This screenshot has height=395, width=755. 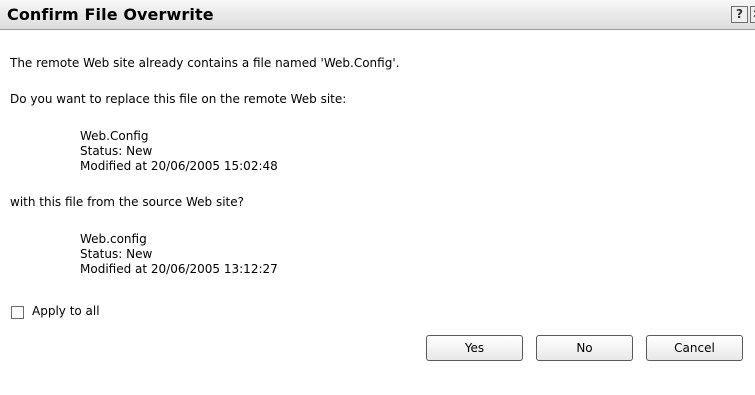 I want to click on remote-file-name: Web.Config, so click(x=114, y=136).